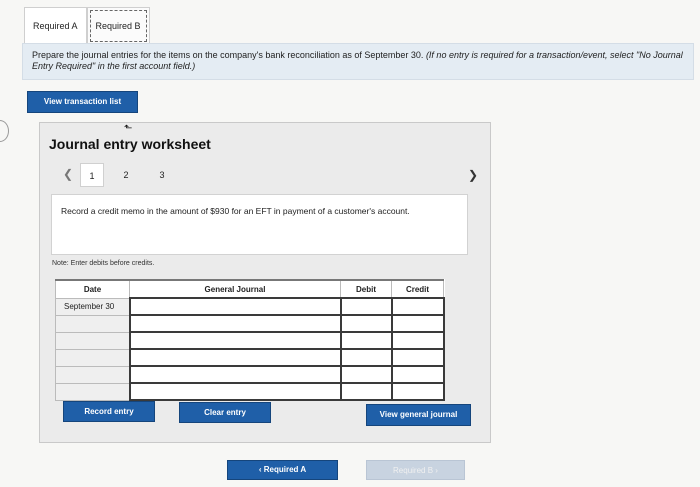 The height and width of the screenshot is (487, 700). What do you see at coordinates (260, 469) in the screenshot?
I see `chevron-left-icon: ‹` at bounding box center [260, 469].